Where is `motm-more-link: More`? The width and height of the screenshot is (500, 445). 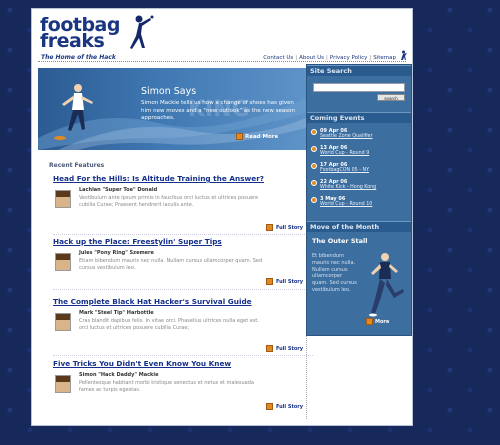
motm-more-link: More is located at coordinates (377, 321).